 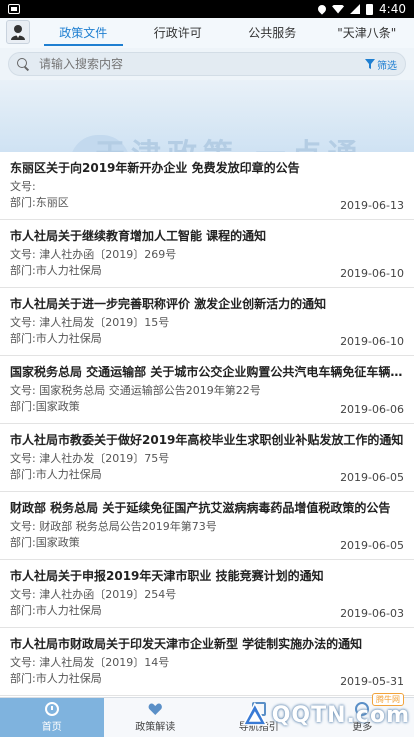 I want to click on item-doc-number: 文号: 津人社办函〔2019〕254号, so click(x=93, y=594).